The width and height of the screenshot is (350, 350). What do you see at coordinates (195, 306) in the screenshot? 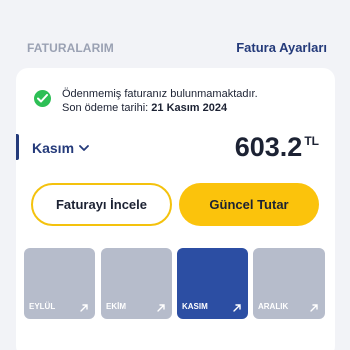
I see `month-tile-label: KASIM` at bounding box center [195, 306].